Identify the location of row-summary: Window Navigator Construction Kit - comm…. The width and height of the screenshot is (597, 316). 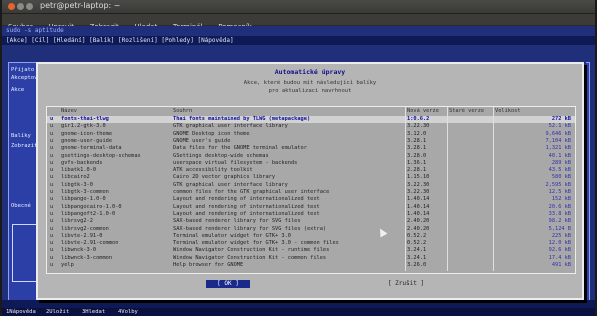
(250, 257).